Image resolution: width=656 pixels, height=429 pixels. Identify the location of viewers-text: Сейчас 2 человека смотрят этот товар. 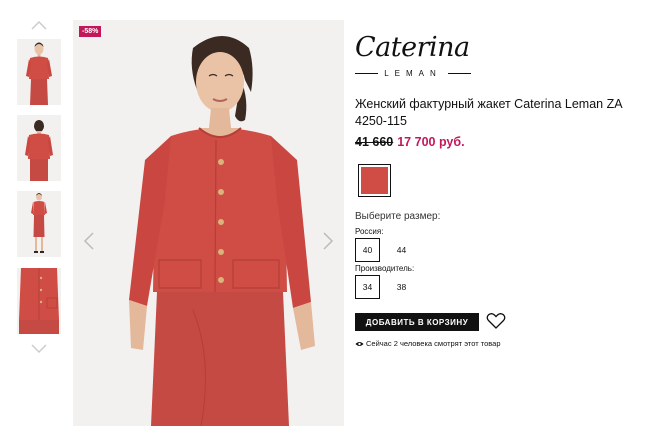
(433, 343).